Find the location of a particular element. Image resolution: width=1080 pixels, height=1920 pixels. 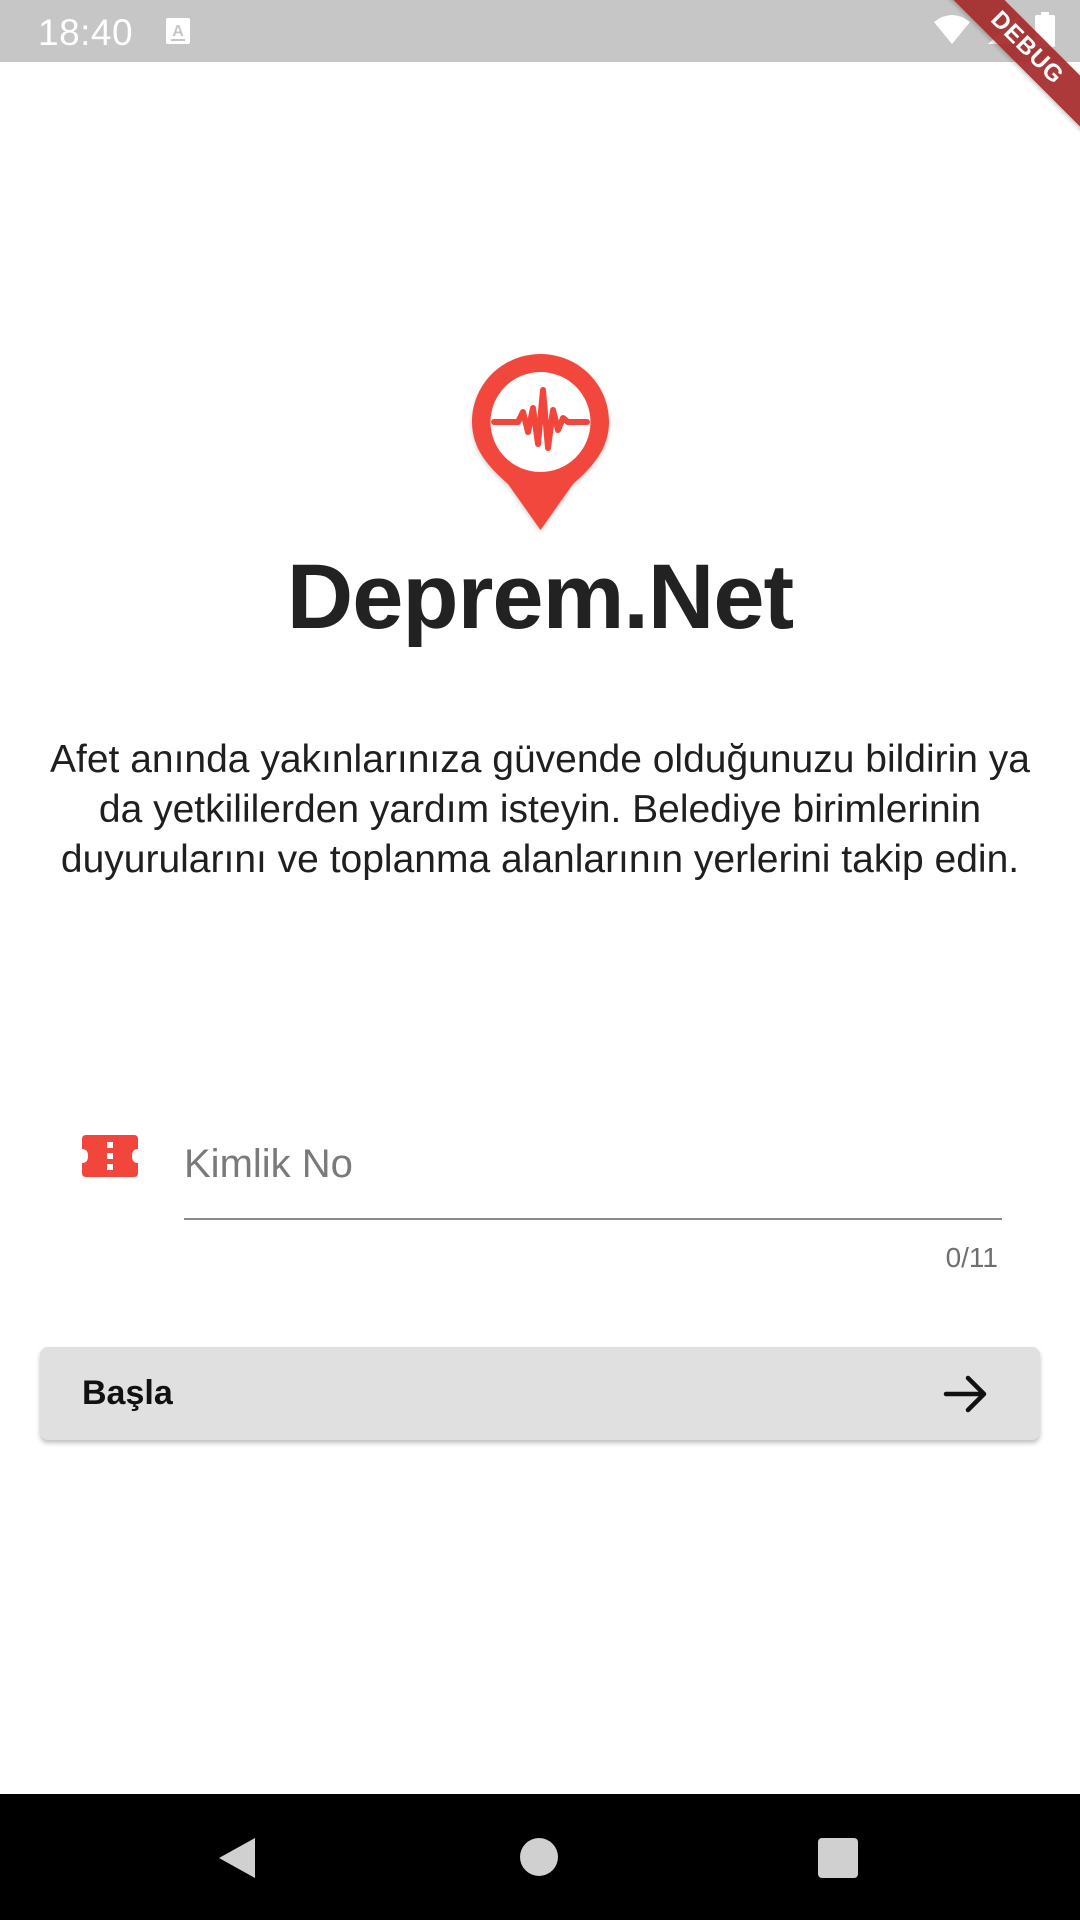

start-button: Başla is located at coordinates (540, 1393).